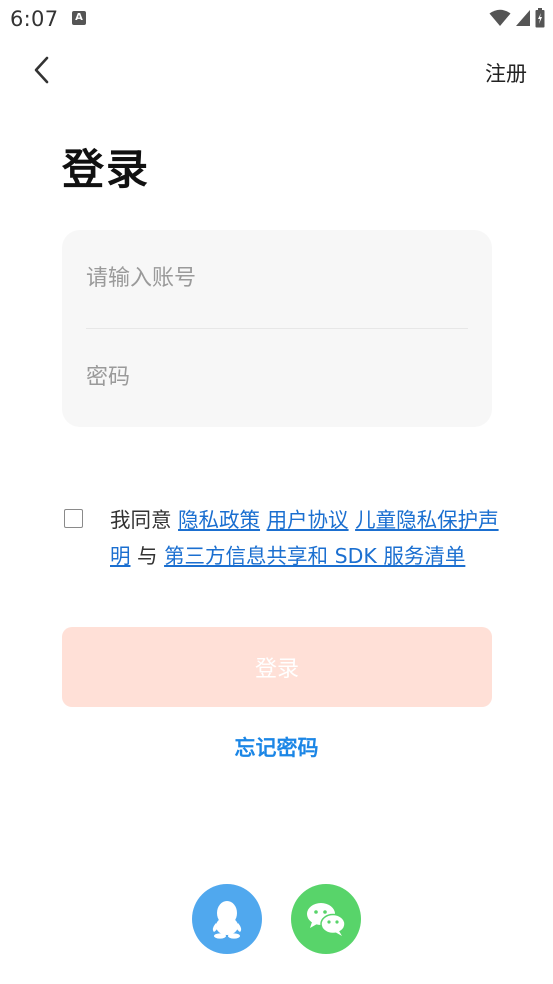  Describe the element at coordinates (276, 747) in the screenshot. I see `forgot-password-link: 忘记密码` at that location.